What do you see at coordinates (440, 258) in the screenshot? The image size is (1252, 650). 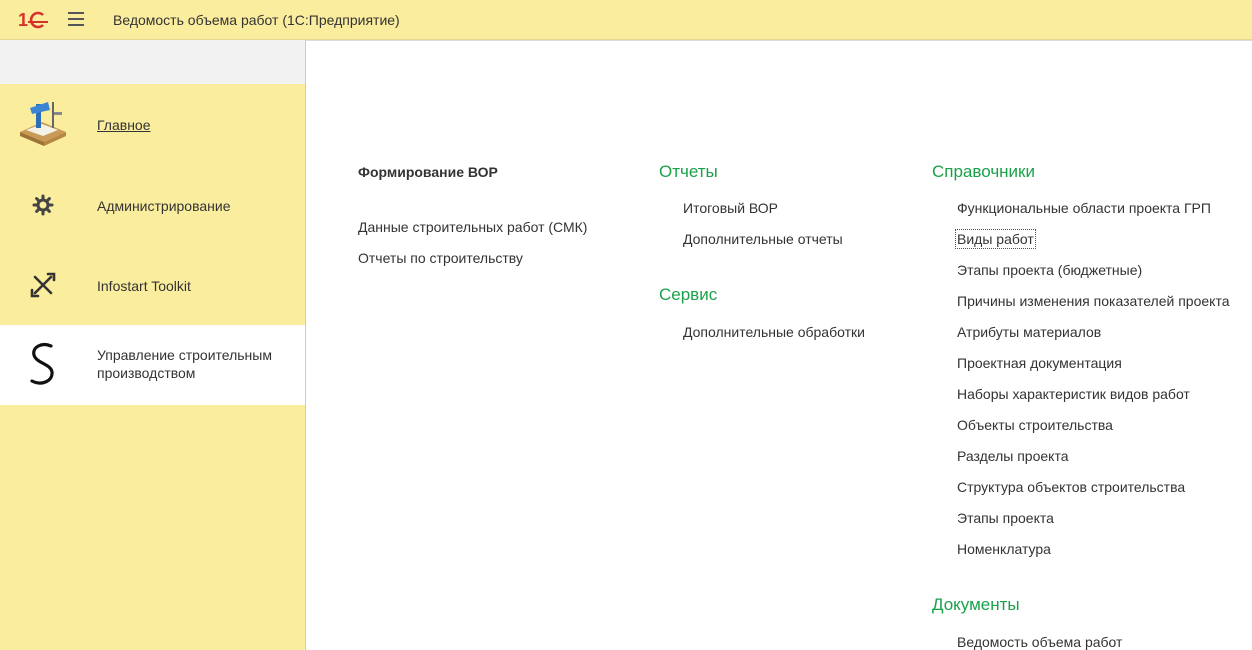 I see `formation-link: Отчеты по строительству` at bounding box center [440, 258].